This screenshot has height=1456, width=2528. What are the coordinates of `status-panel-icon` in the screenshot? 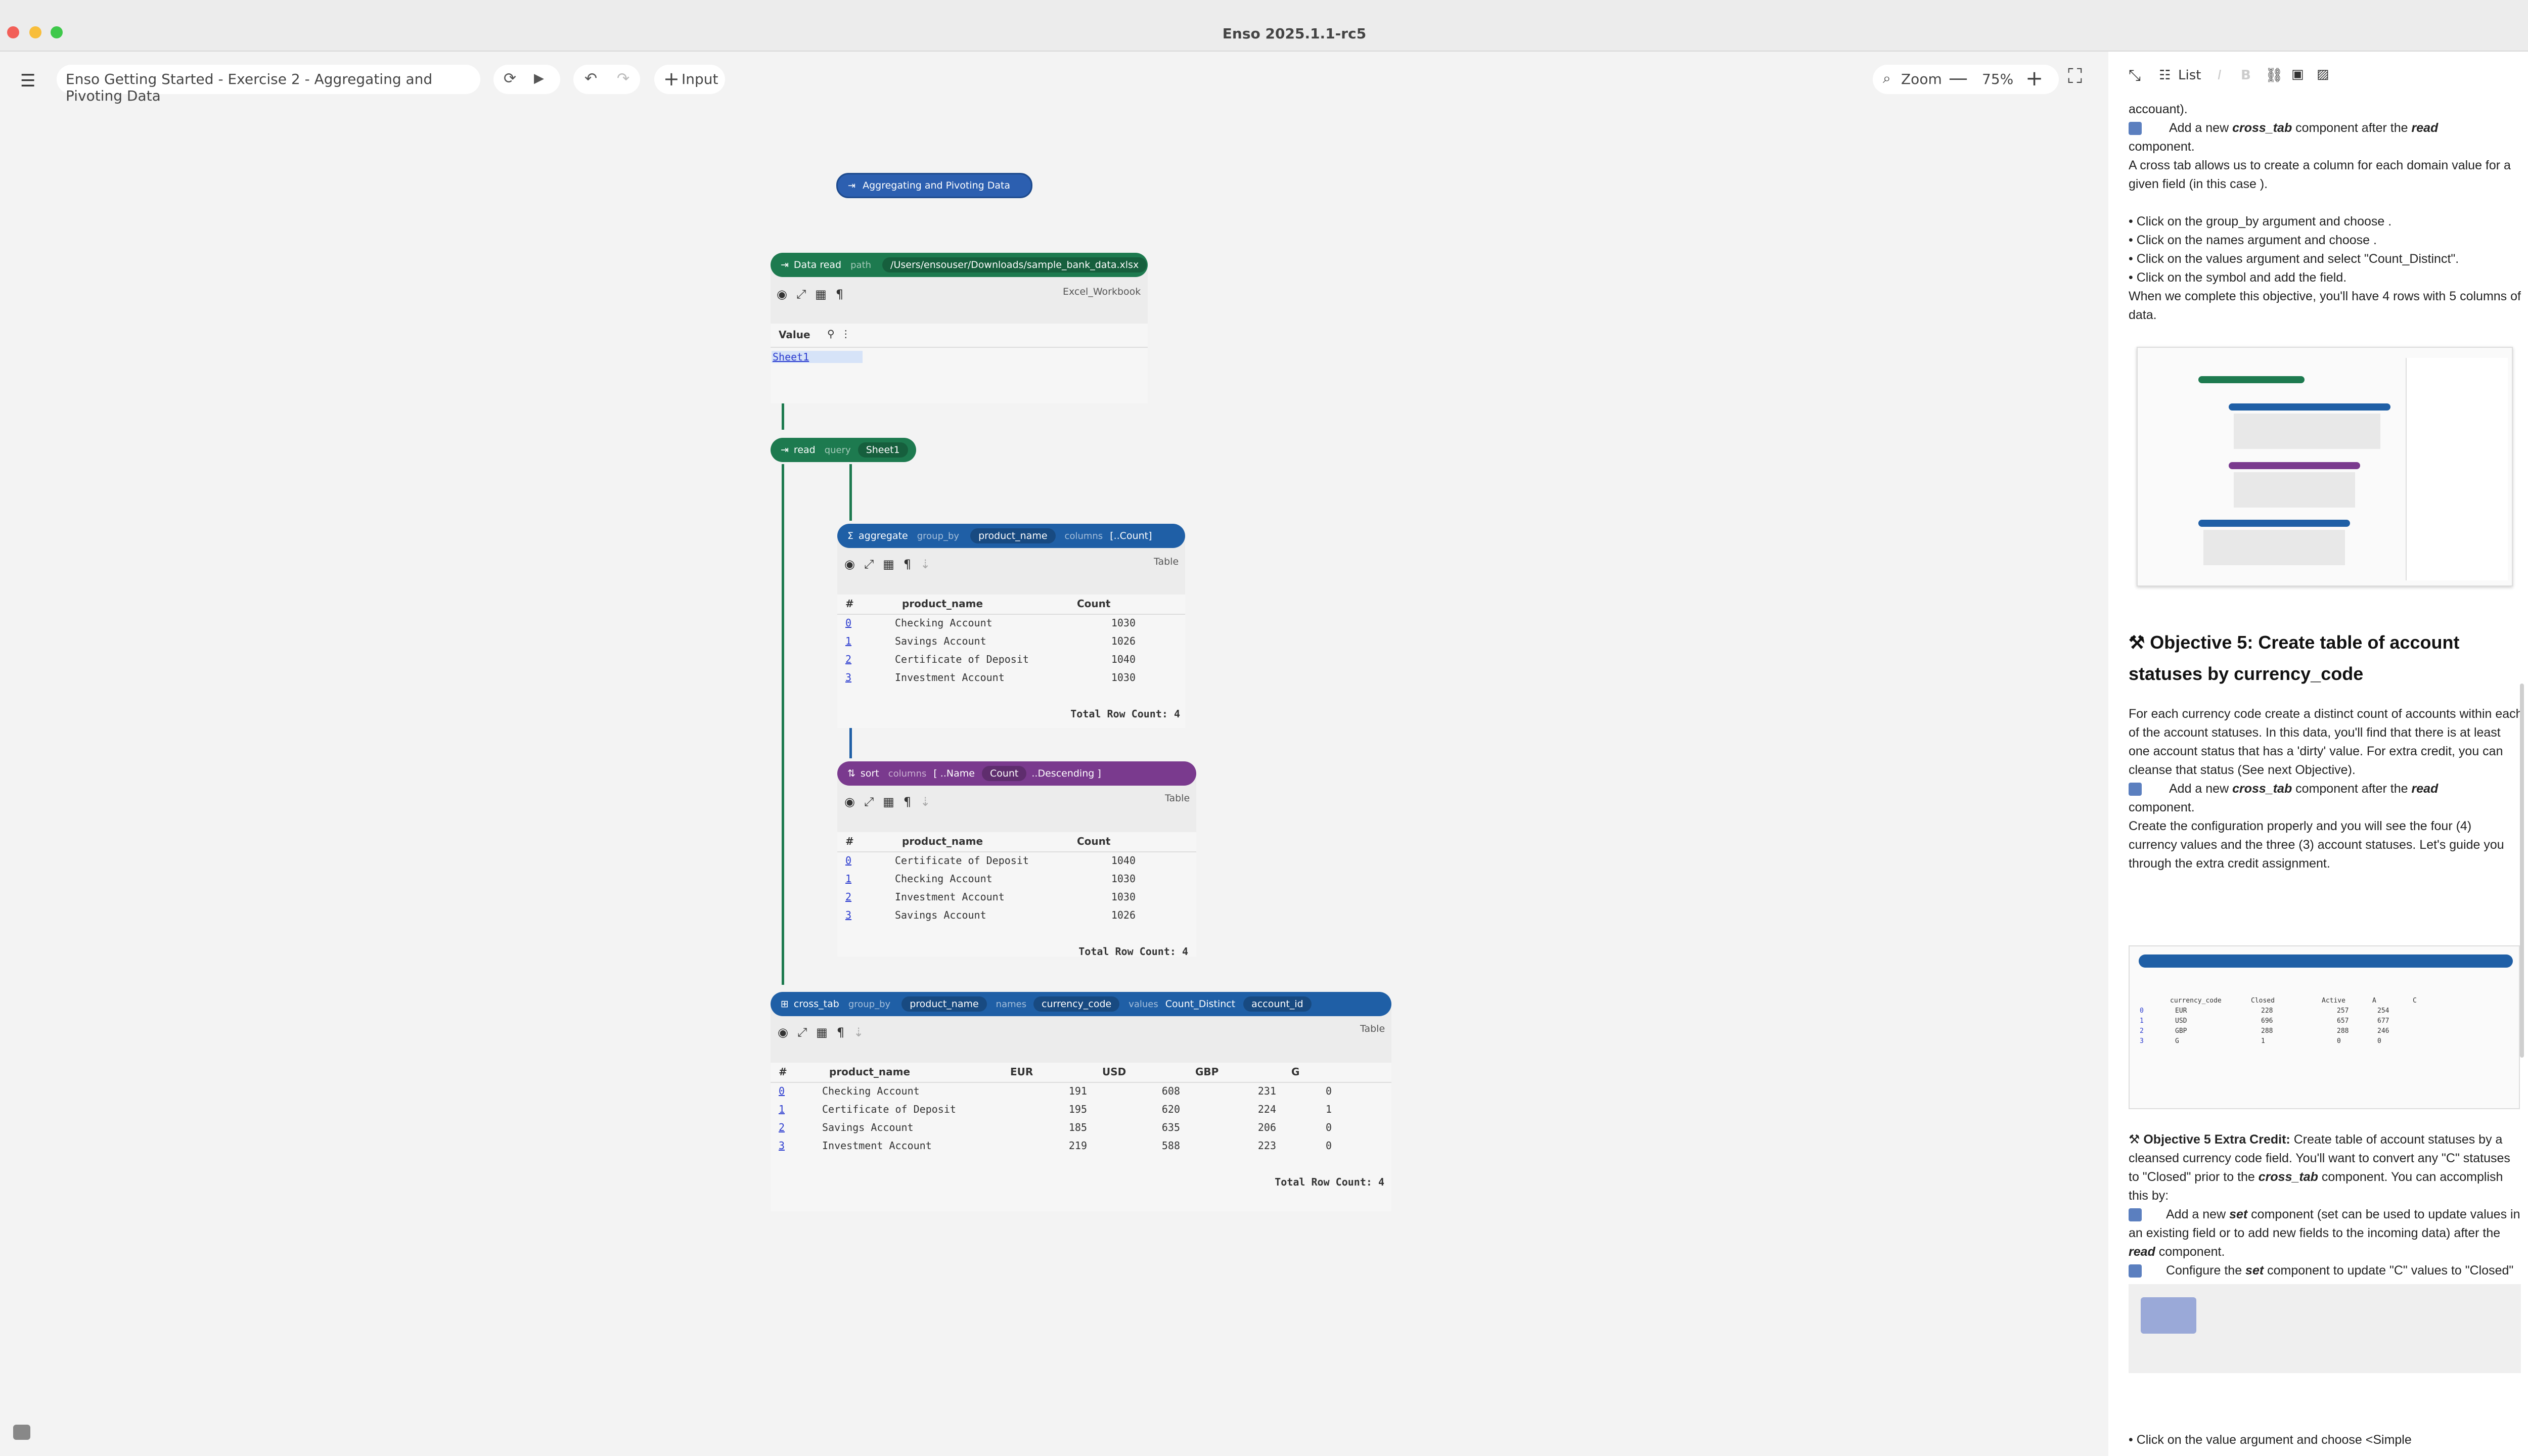 It's located at (22, 1432).